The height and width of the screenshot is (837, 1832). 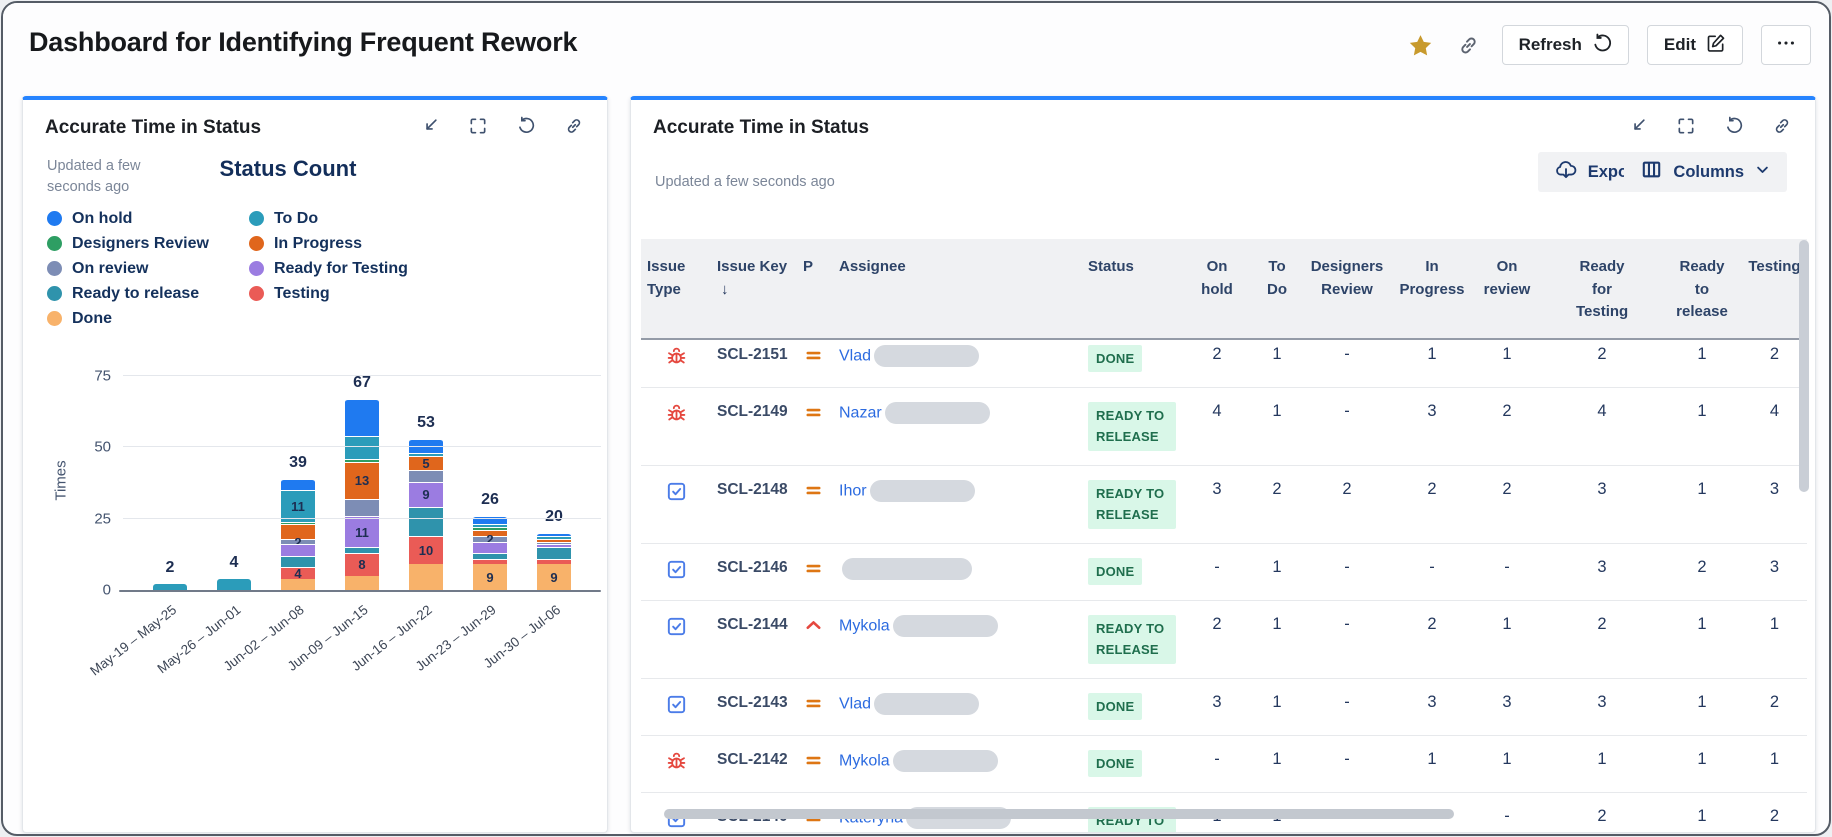 What do you see at coordinates (815, 267) in the screenshot?
I see `column-header-p: P` at bounding box center [815, 267].